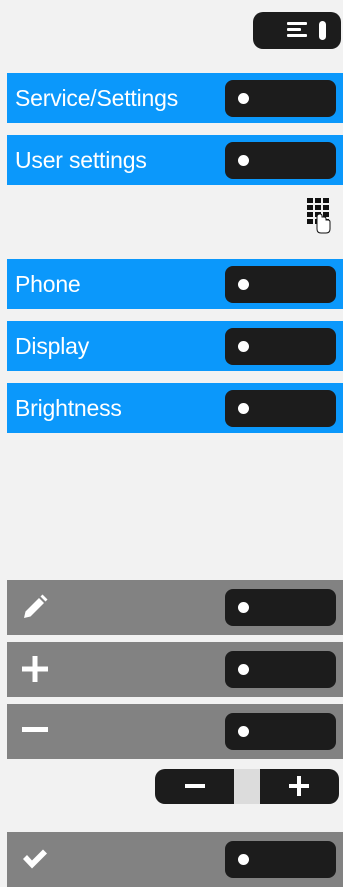 The width and height of the screenshot is (343, 887). I want to click on menu-item-label: Display, so click(52, 346).